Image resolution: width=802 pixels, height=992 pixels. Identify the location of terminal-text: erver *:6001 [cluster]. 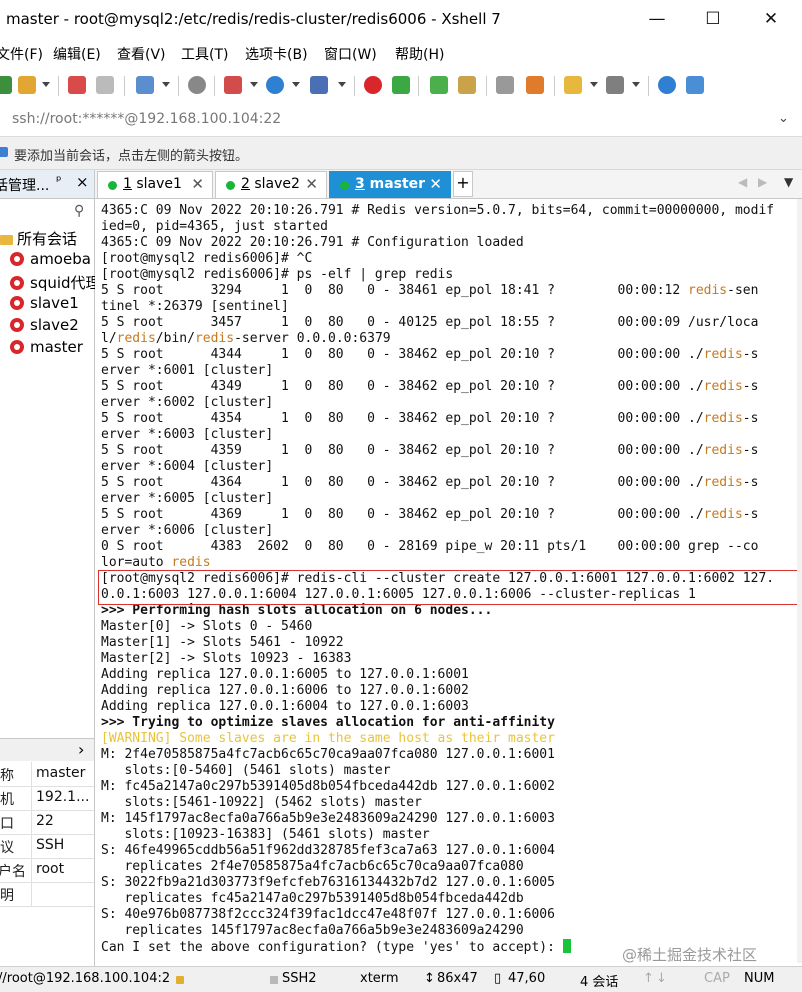
(187, 370).